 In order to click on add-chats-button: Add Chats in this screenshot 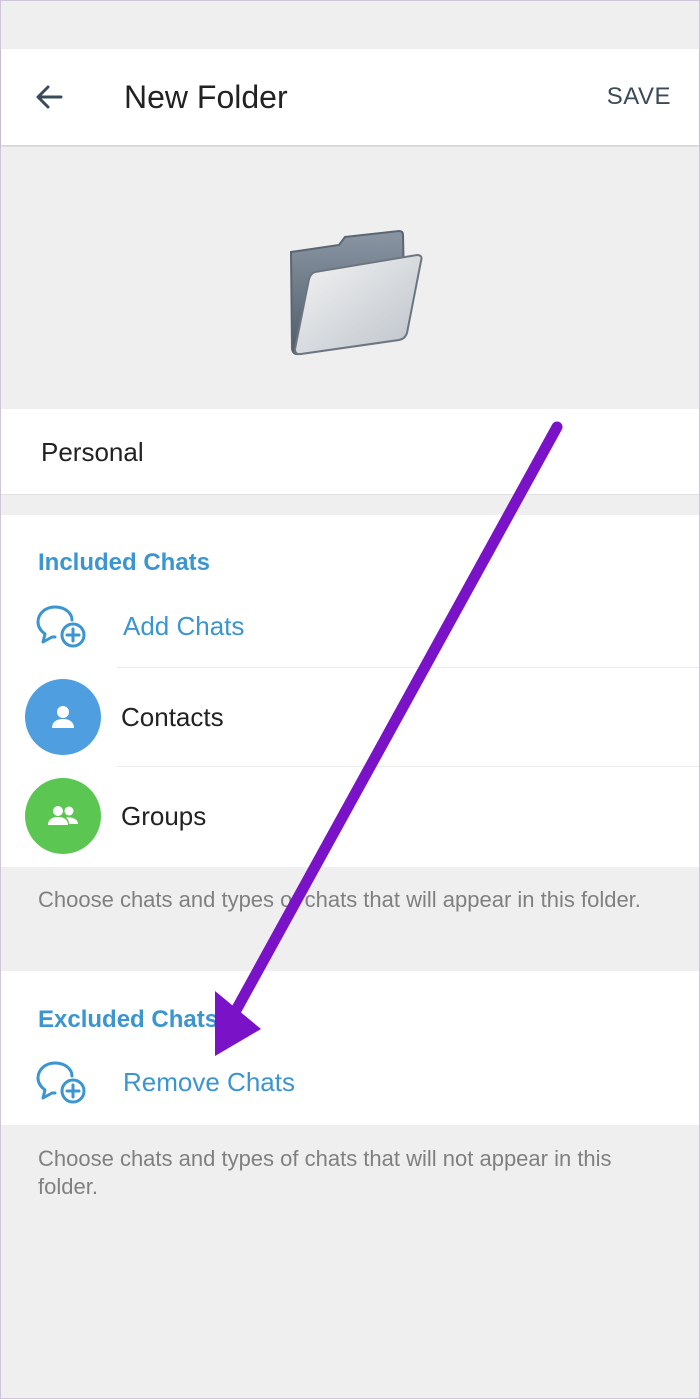, I will do `click(350, 627)`.